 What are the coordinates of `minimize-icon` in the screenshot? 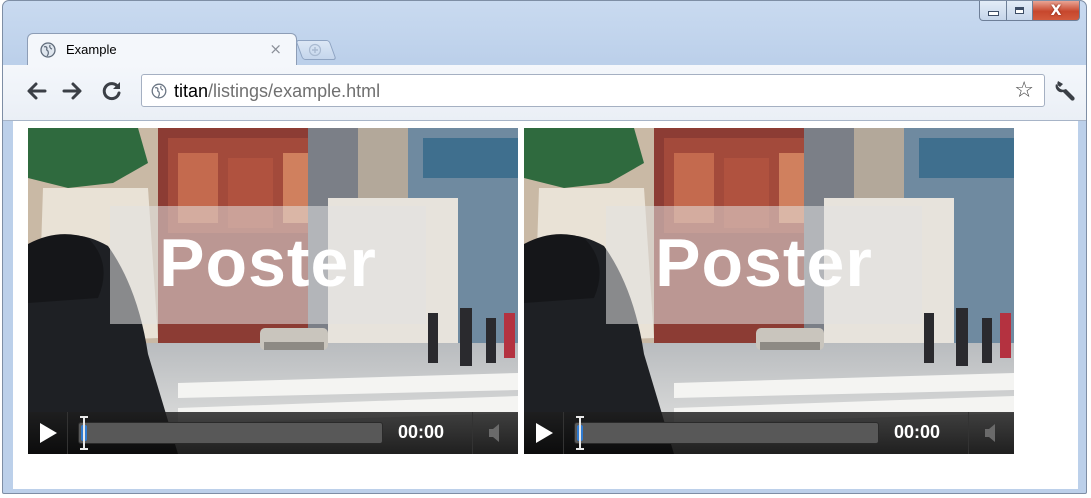 It's located at (993, 13).